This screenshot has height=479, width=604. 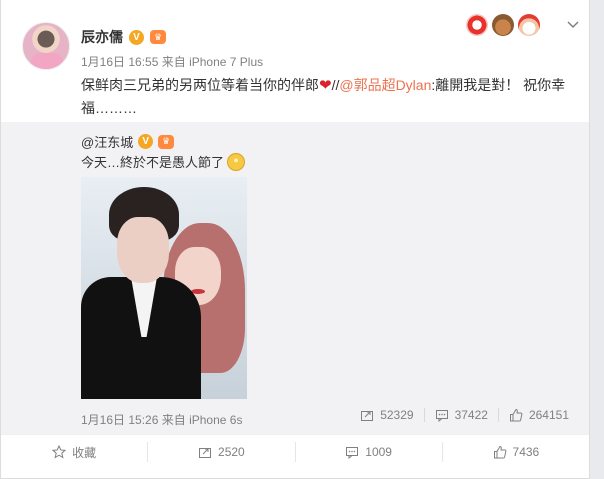 I want to click on repost-count: 2520, so click(x=231, y=452).